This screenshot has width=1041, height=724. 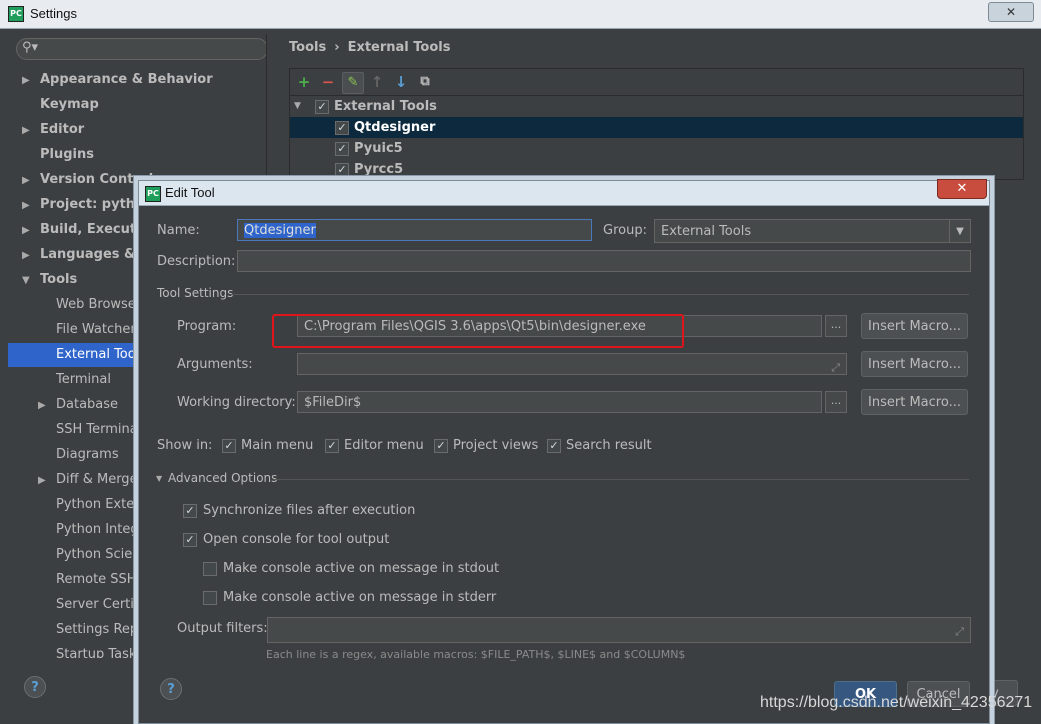 I want to click on sidebar-item-settings-repository: Settings Repo, so click(x=101, y=630).